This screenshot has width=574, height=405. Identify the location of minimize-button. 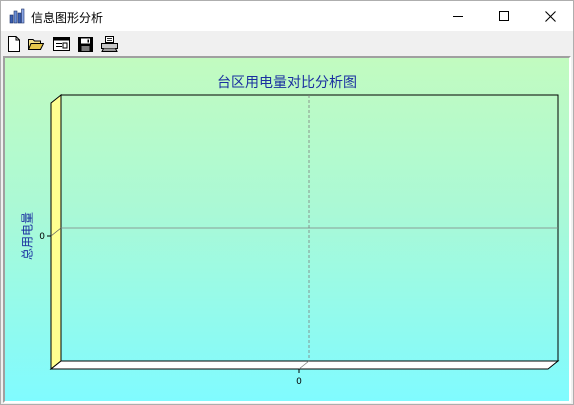
(458, 16).